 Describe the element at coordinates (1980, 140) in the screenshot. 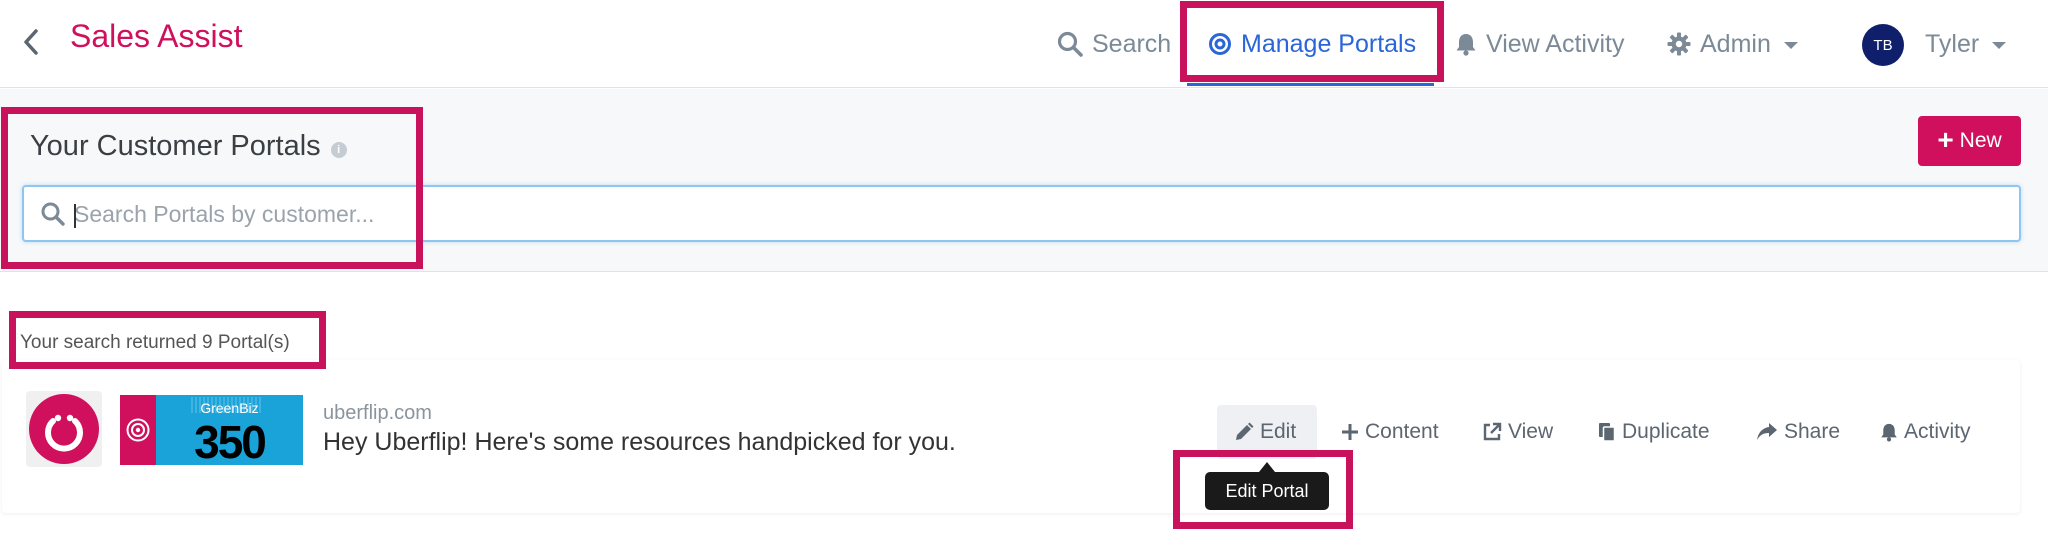

I see `new-portal-label: New` at that location.